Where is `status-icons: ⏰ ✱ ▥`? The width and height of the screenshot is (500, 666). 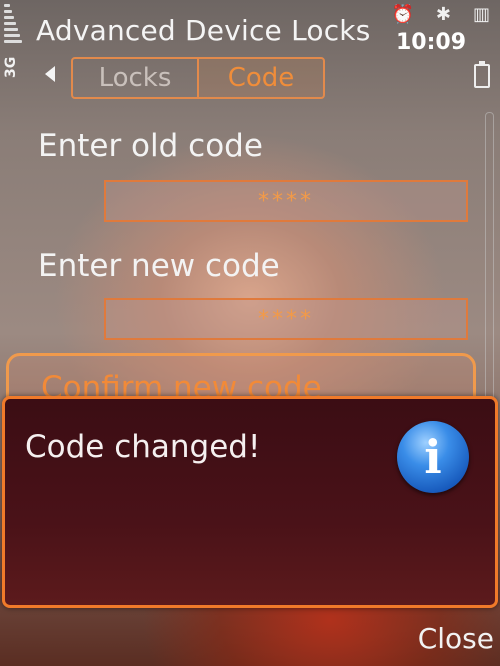 status-icons: ⏰ ✱ ▥ is located at coordinates (440, 14).